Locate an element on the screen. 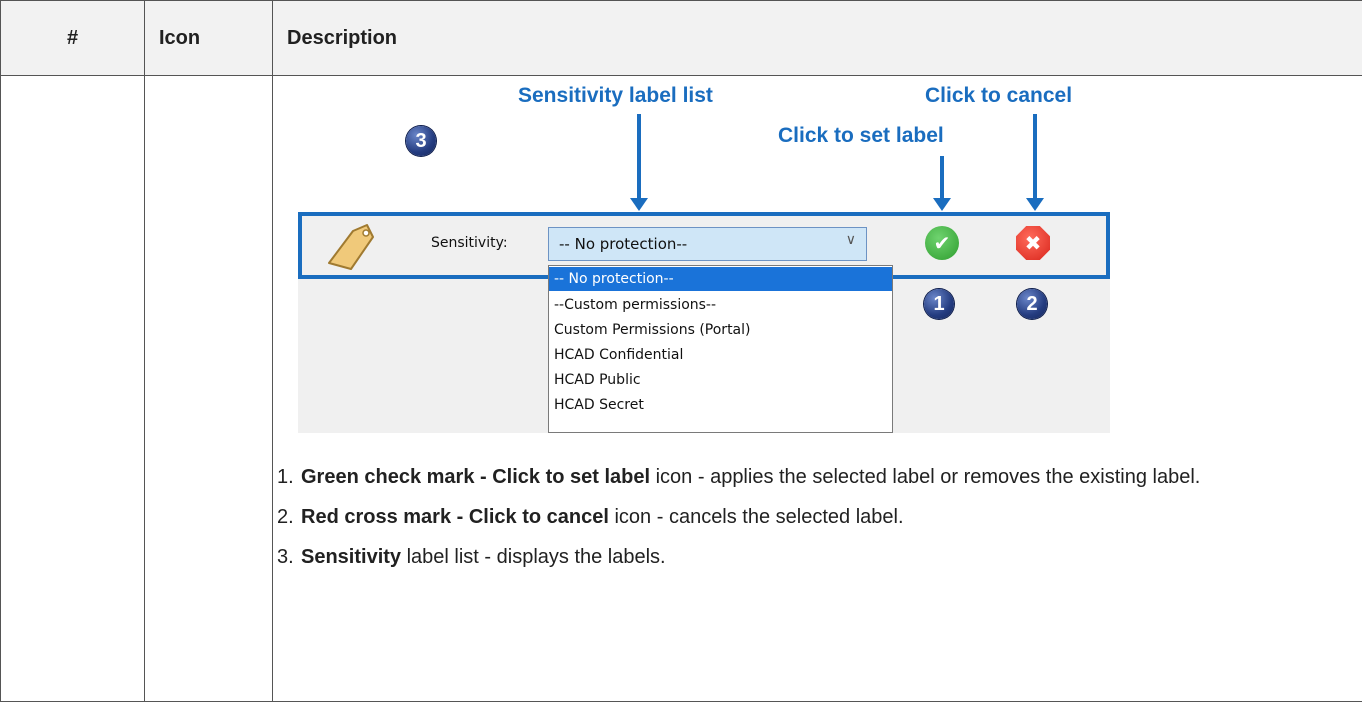  check-icon: ✔ is located at coordinates (942, 243).